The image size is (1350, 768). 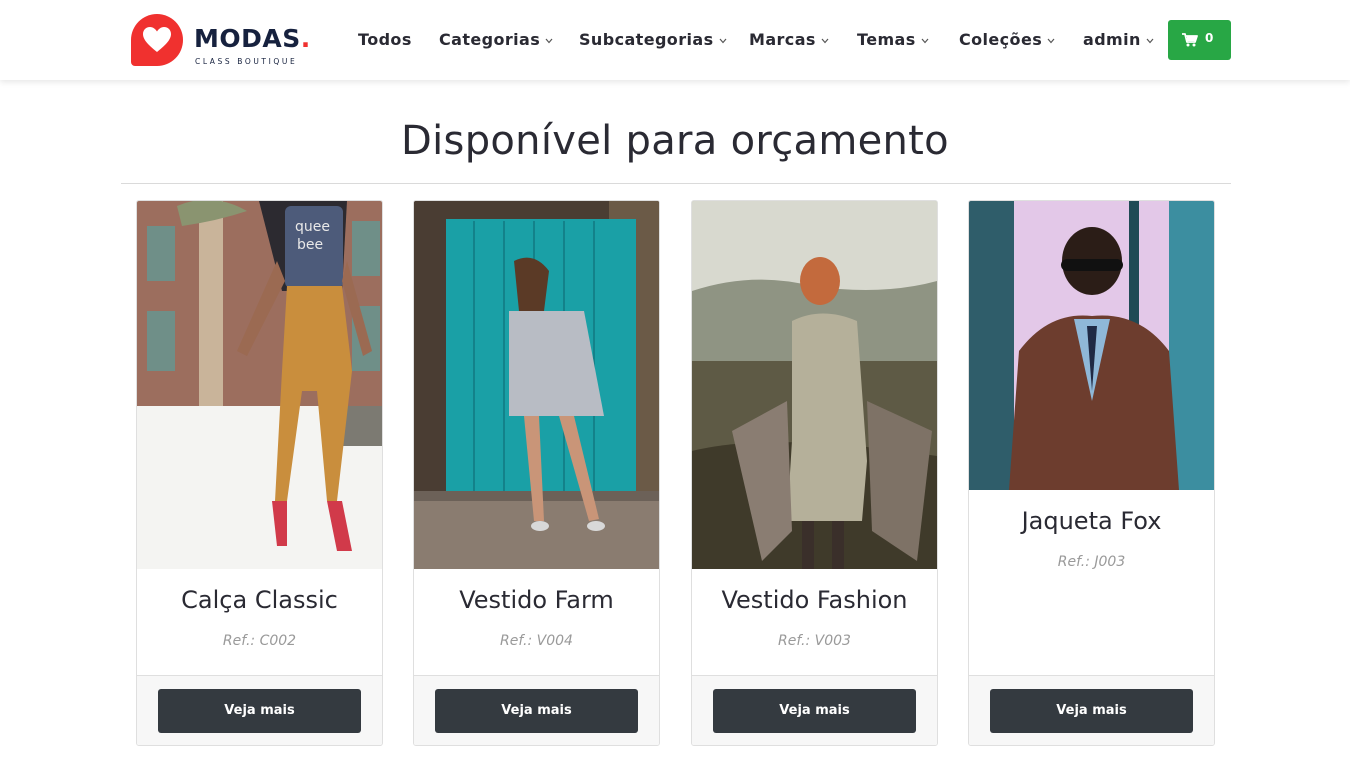 I want to click on product-name: Vestido Fashion, so click(x=814, y=600).